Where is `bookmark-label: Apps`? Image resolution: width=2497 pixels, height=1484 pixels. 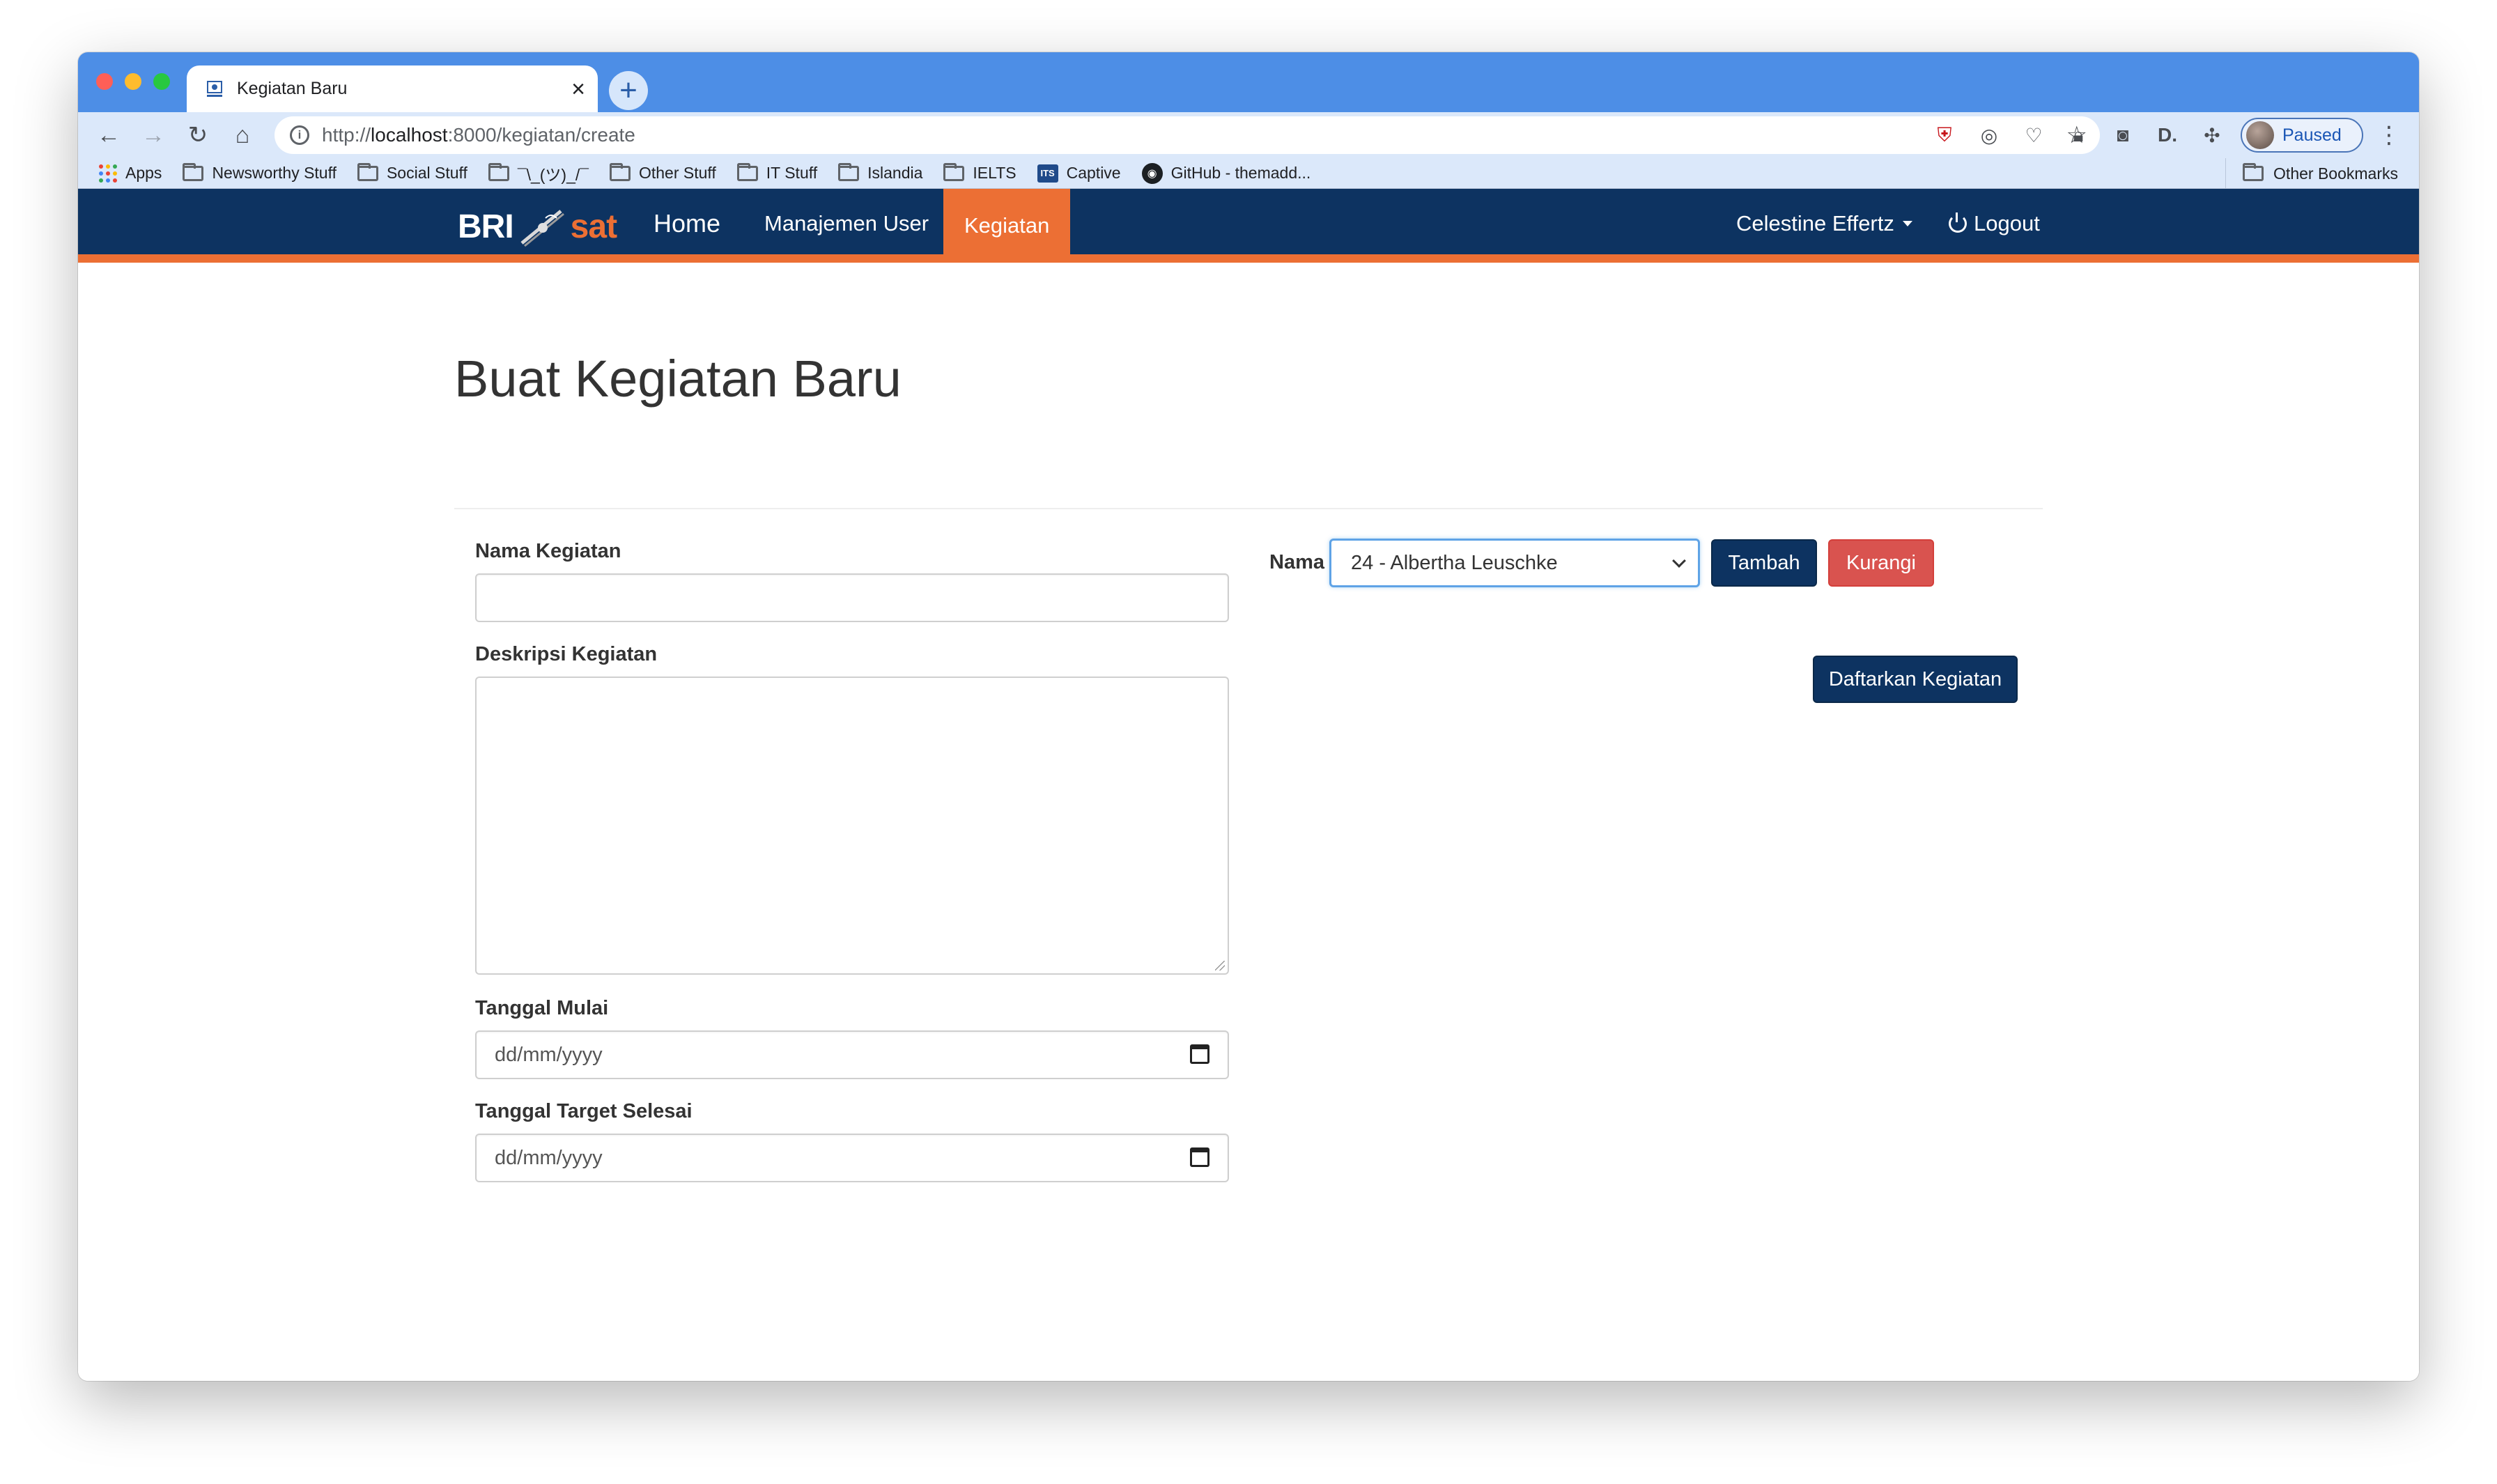 bookmark-label: Apps is located at coordinates (143, 173).